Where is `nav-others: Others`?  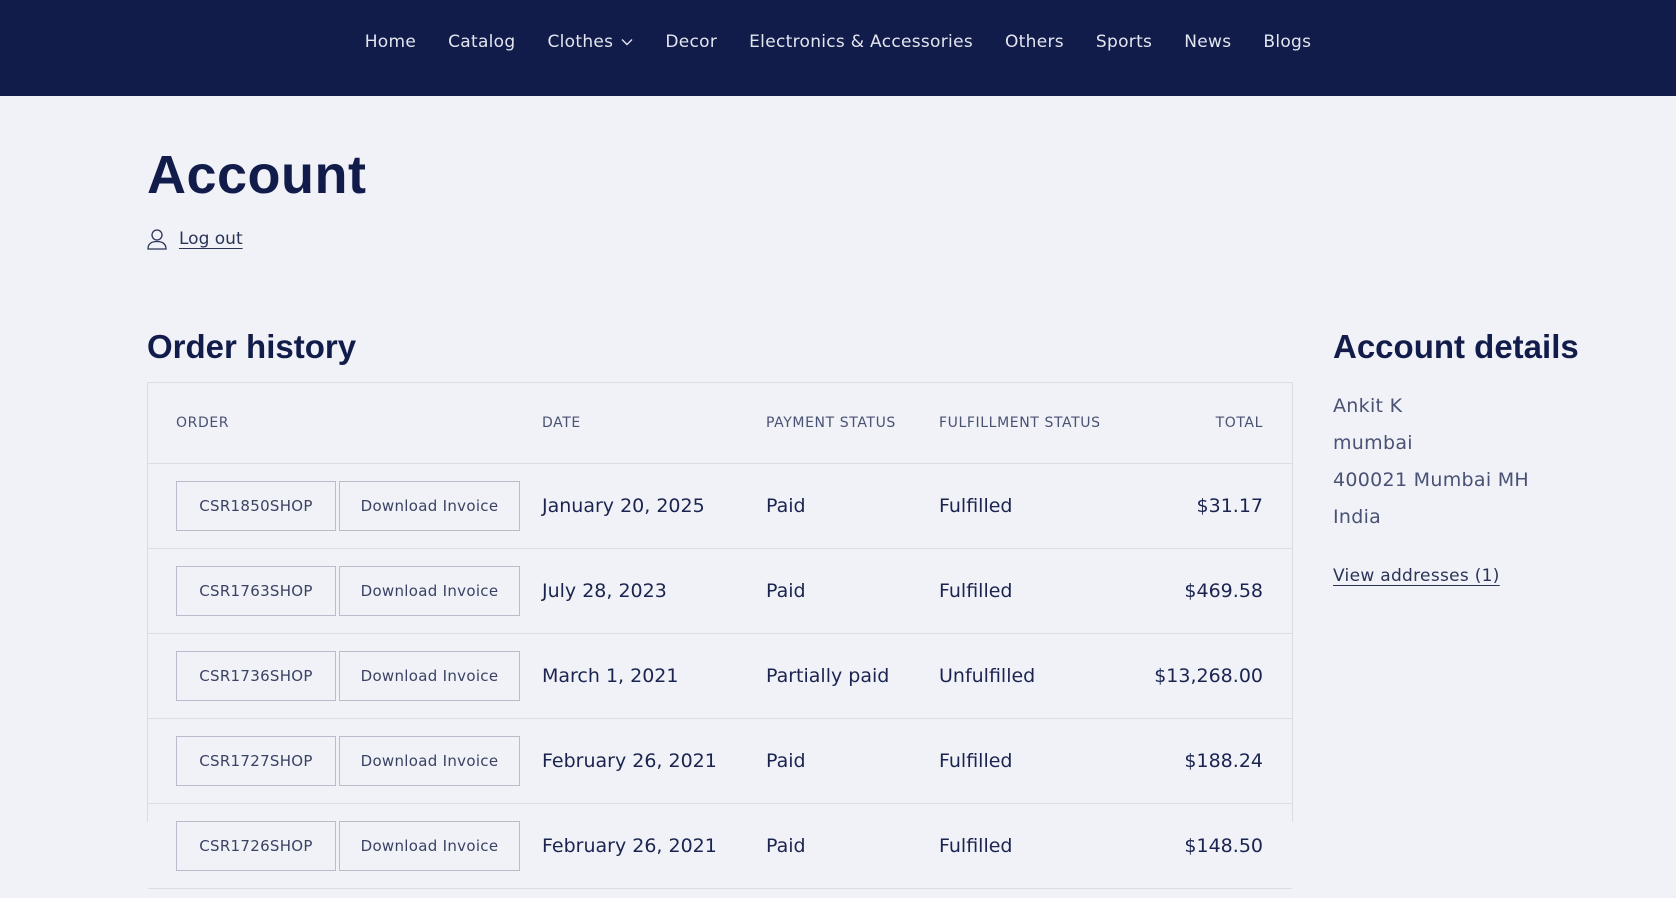
nav-others: Others is located at coordinates (1034, 42).